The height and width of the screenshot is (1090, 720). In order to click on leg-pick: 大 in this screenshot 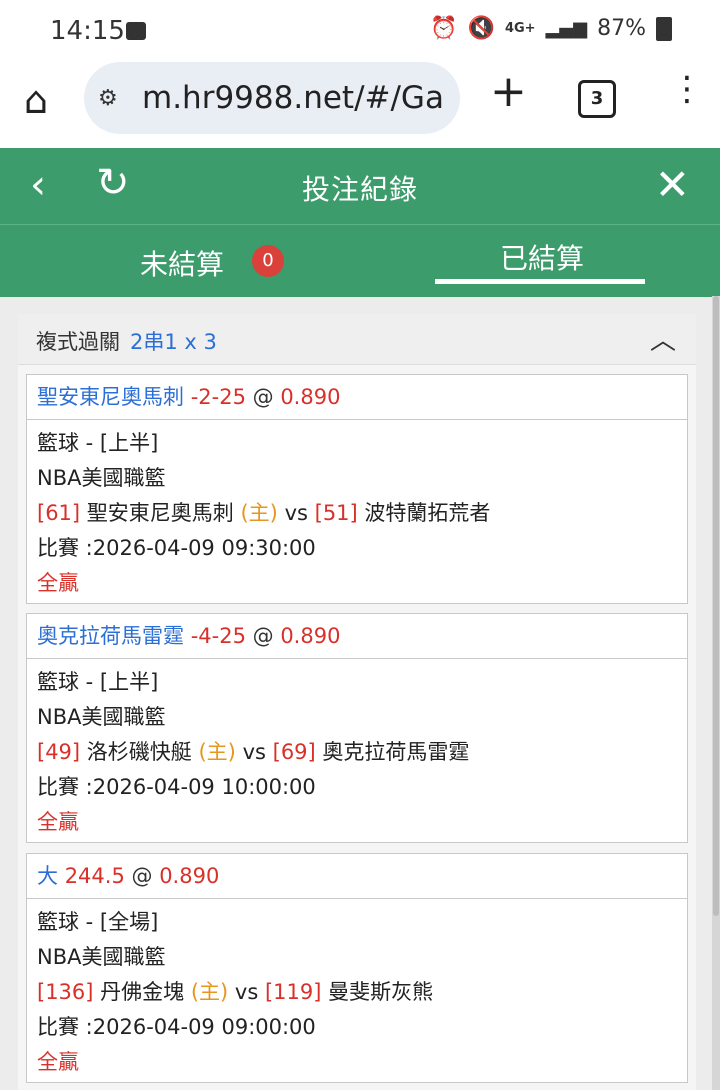, I will do `click(47, 876)`.